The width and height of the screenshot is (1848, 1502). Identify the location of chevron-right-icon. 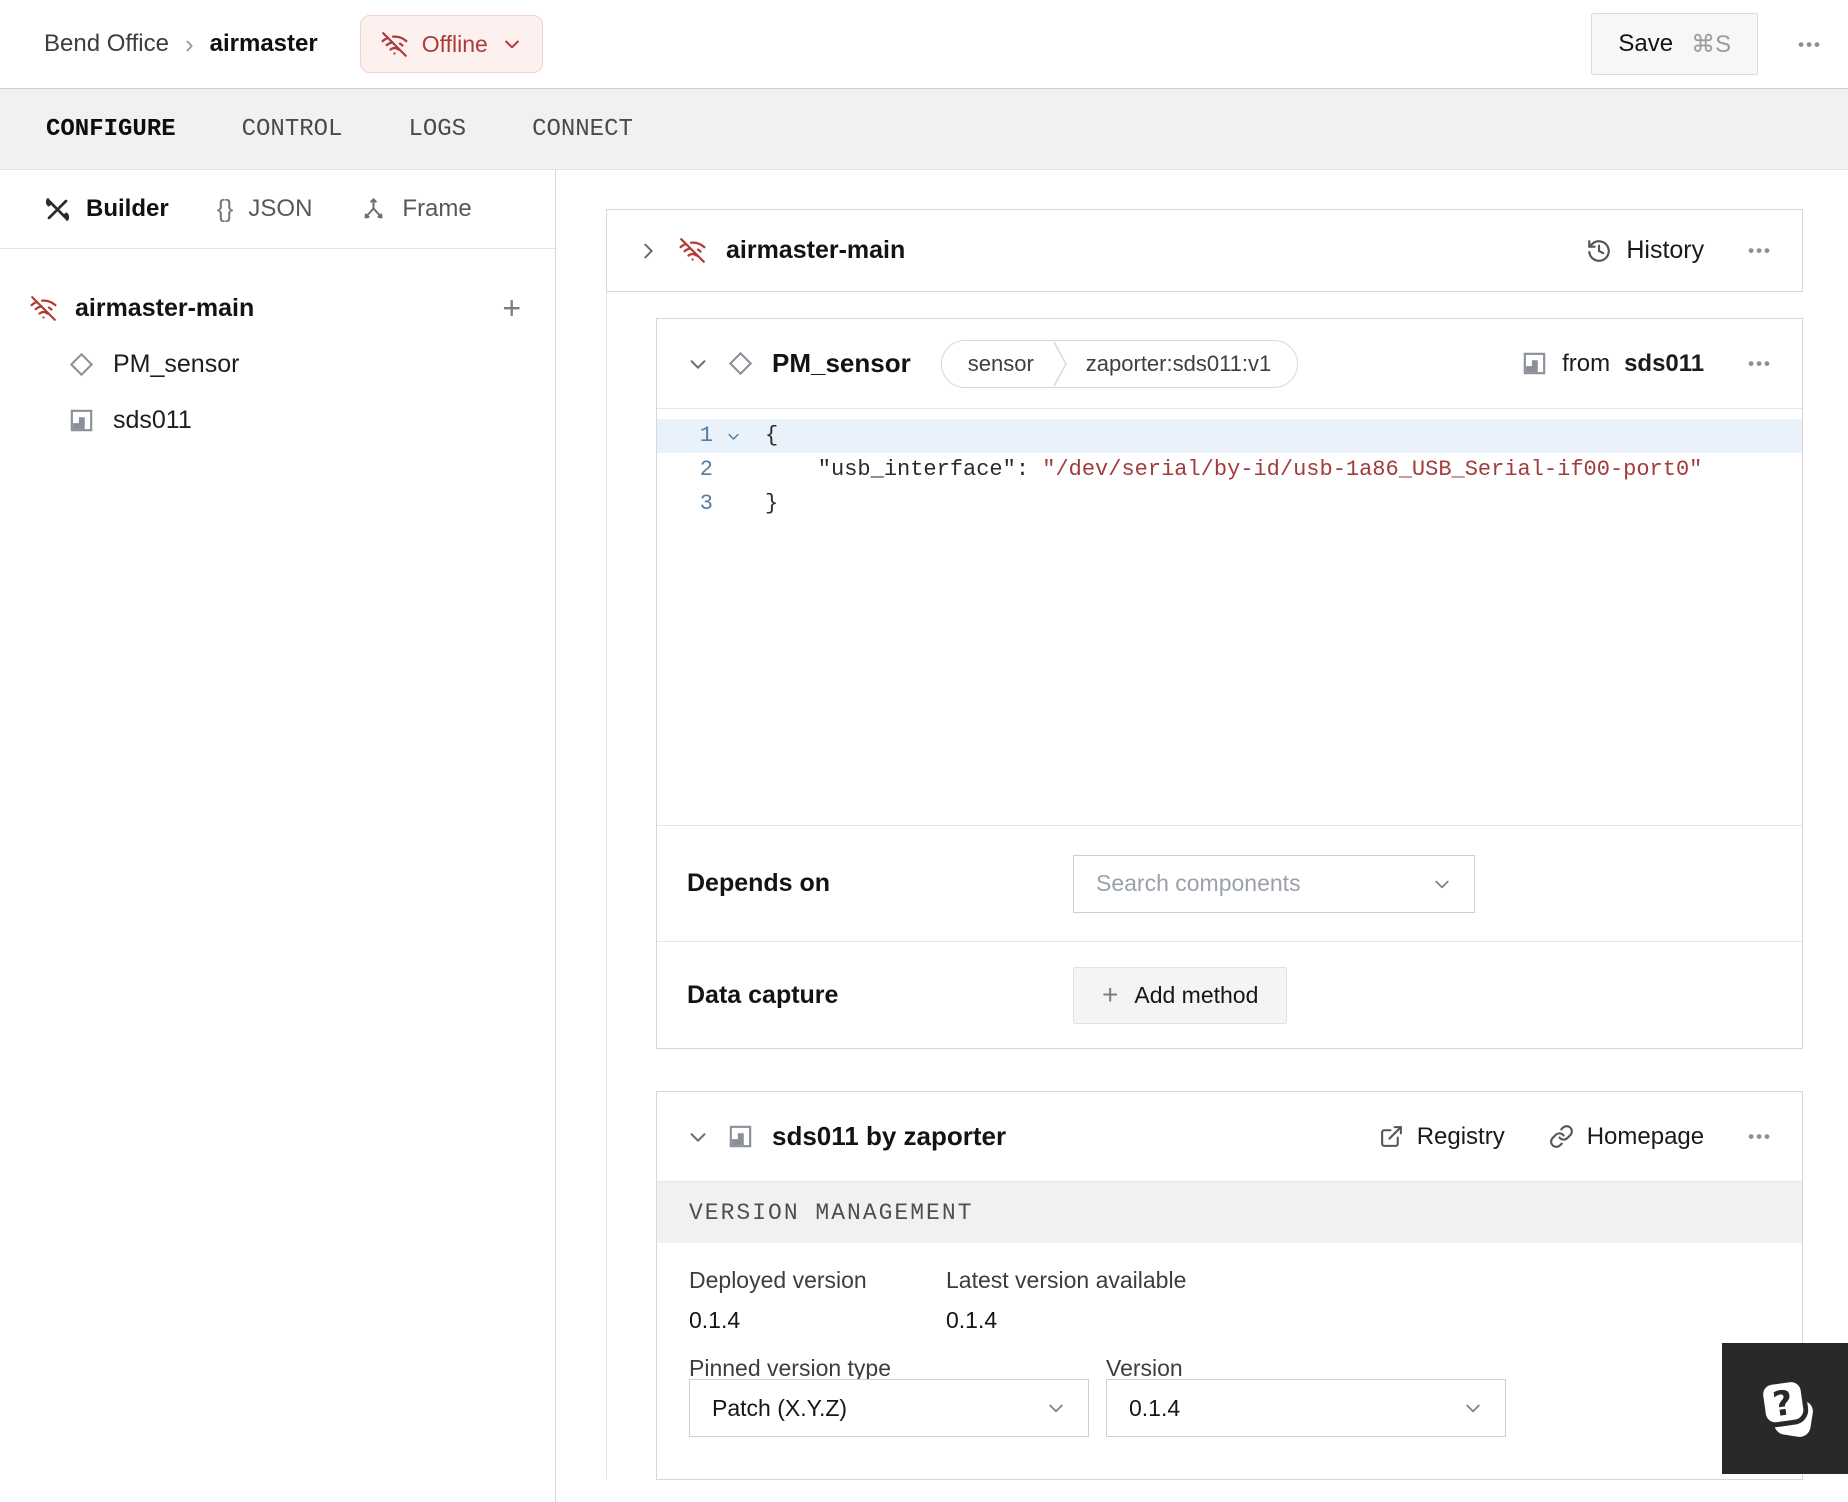
(648, 251).